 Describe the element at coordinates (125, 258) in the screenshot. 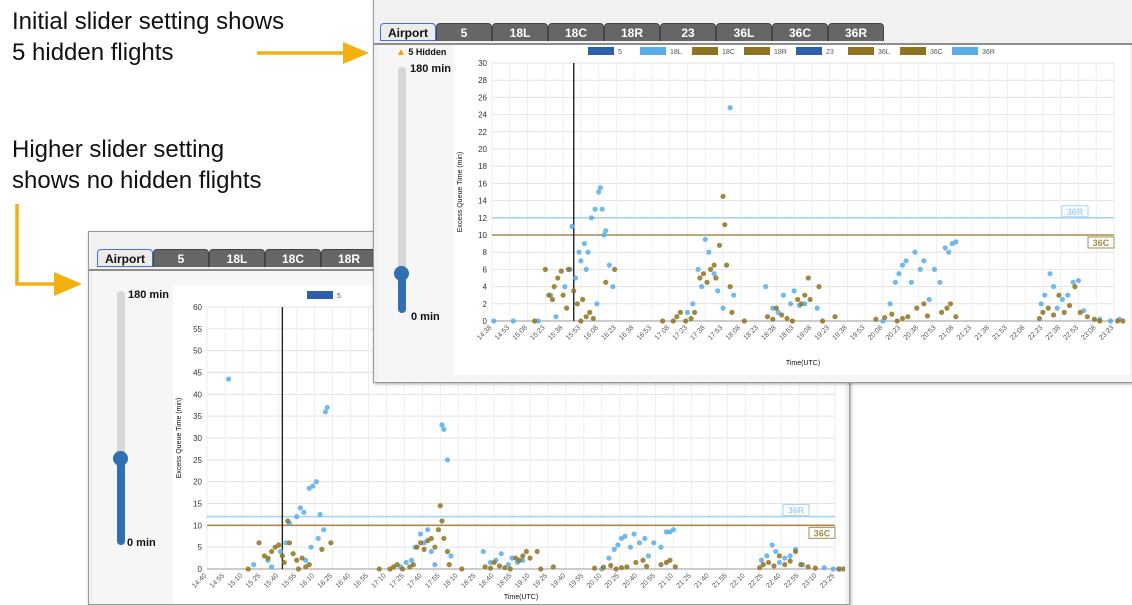

I see `bottom-tab-airport: Airport` at that location.